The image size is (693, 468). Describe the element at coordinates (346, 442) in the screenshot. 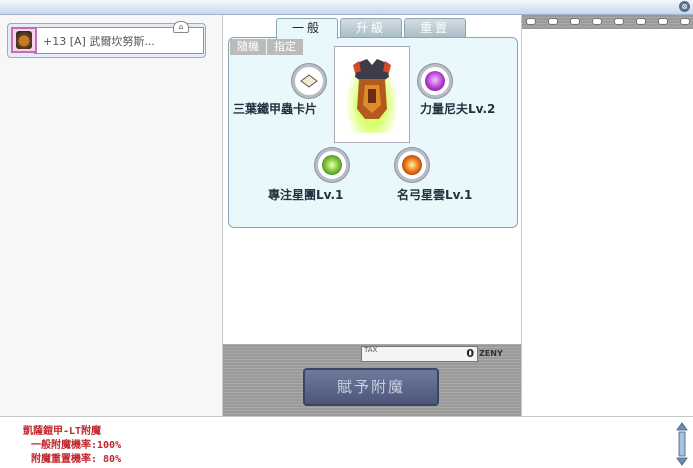

I see `info-panel: 凱薩鎧甲-LT附魔 一般附魔機率:100% 附魔重置機率: 80%` at that location.